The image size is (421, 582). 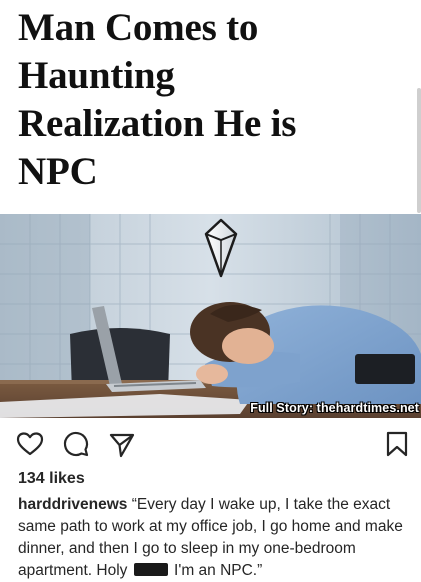 What do you see at coordinates (51, 479) in the screenshot?
I see `like-count: 134 likes` at bounding box center [51, 479].